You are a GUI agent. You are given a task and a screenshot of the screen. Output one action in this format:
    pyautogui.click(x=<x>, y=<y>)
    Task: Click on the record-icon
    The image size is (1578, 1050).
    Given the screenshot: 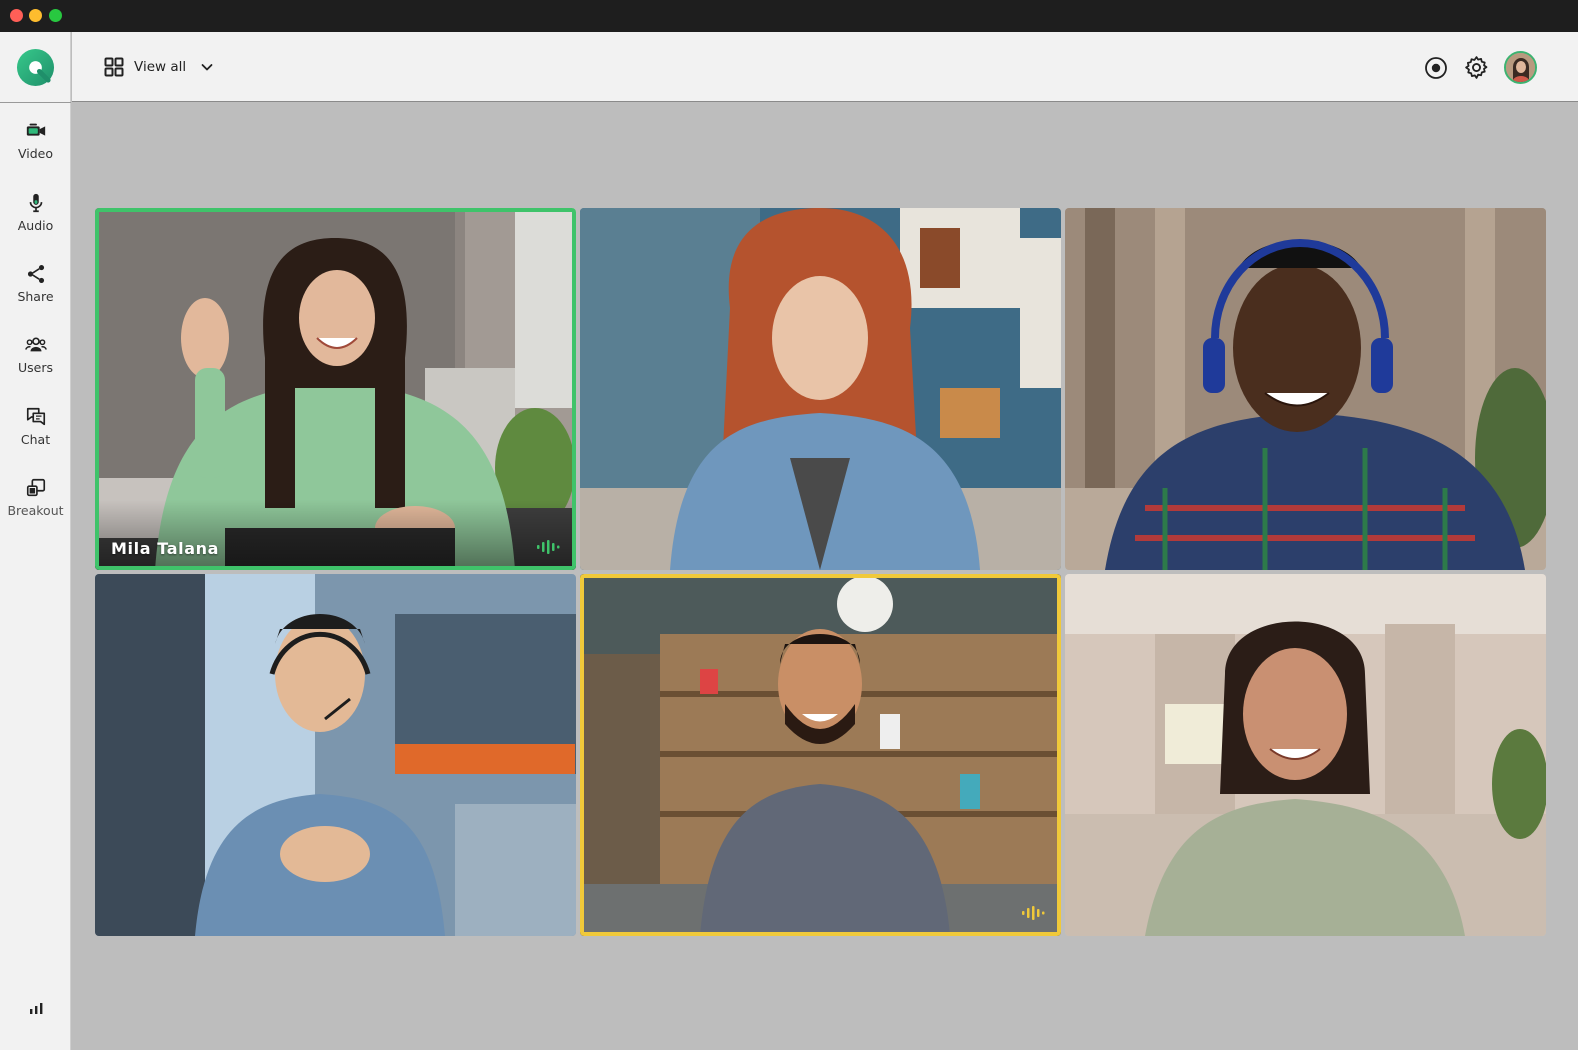 What is the action you would take?
    pyautogui.click(x=1436, y=68)
    